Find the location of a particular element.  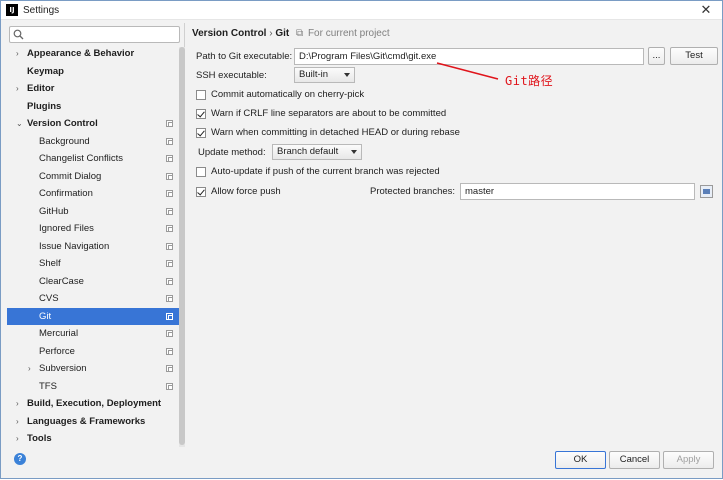

ssh-select: Built-in is located at coordinates (324, 75).